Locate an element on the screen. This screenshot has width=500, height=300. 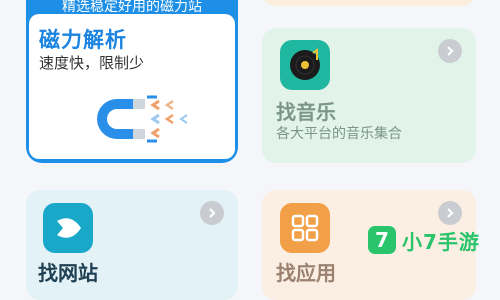
magnet-subtitle: 速度快，限制少 is located at coordinates (92, 63).